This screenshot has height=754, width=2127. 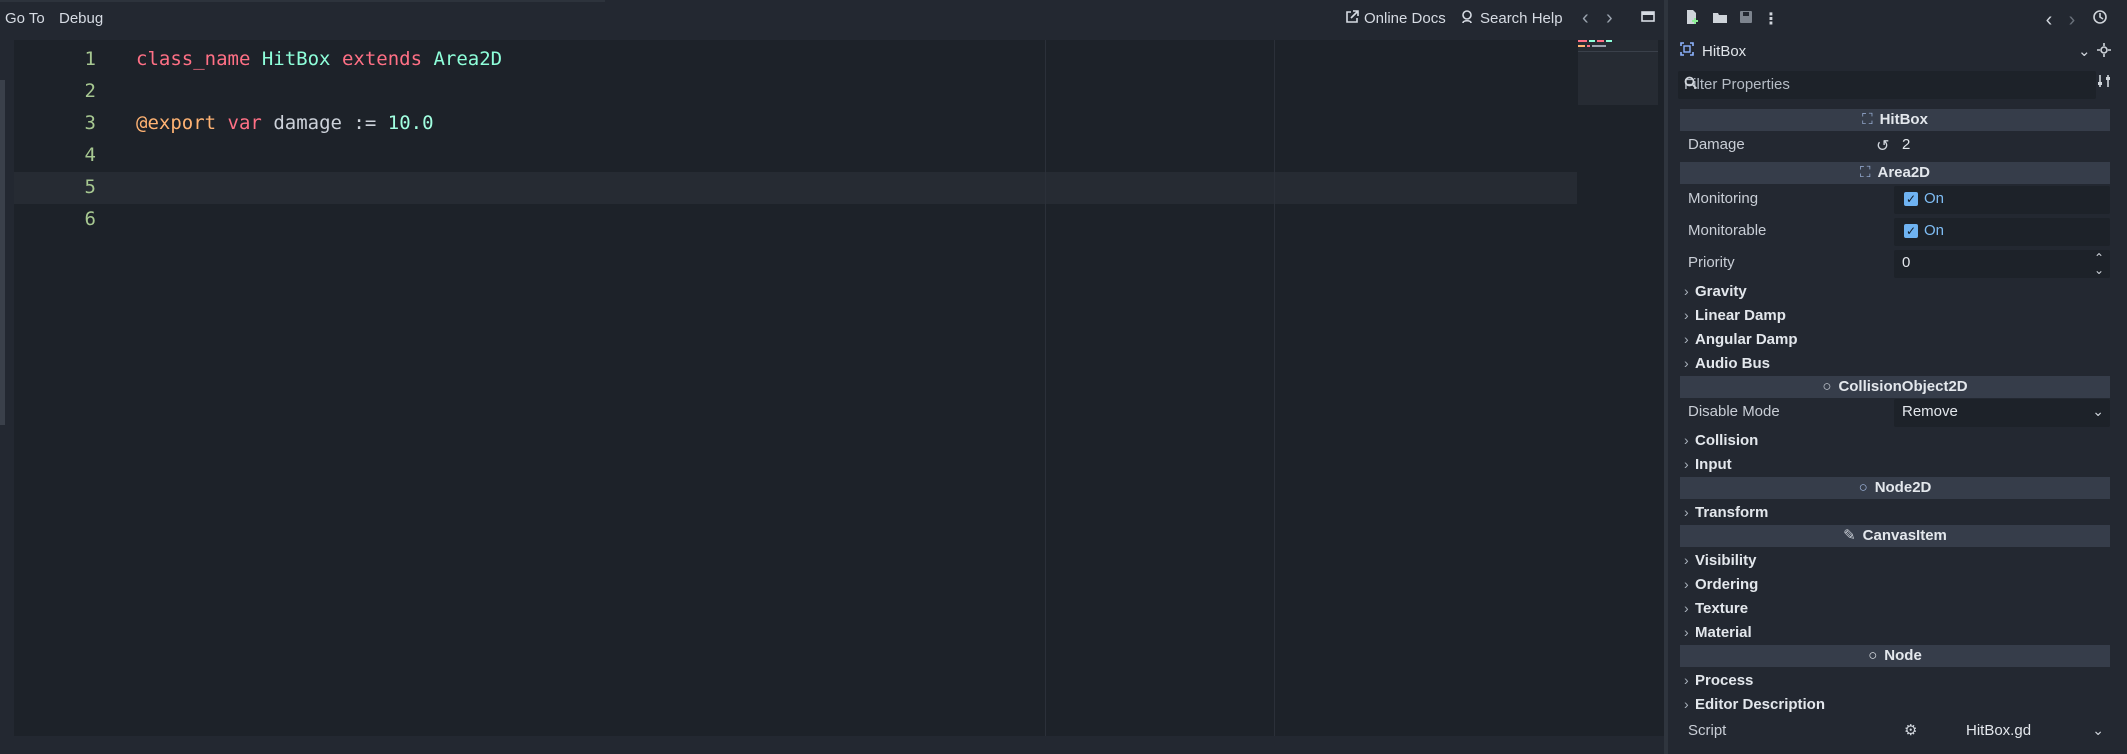 I want to click on property-monitorable: Monitorable ✓ On, so click(x=1895, y=232).